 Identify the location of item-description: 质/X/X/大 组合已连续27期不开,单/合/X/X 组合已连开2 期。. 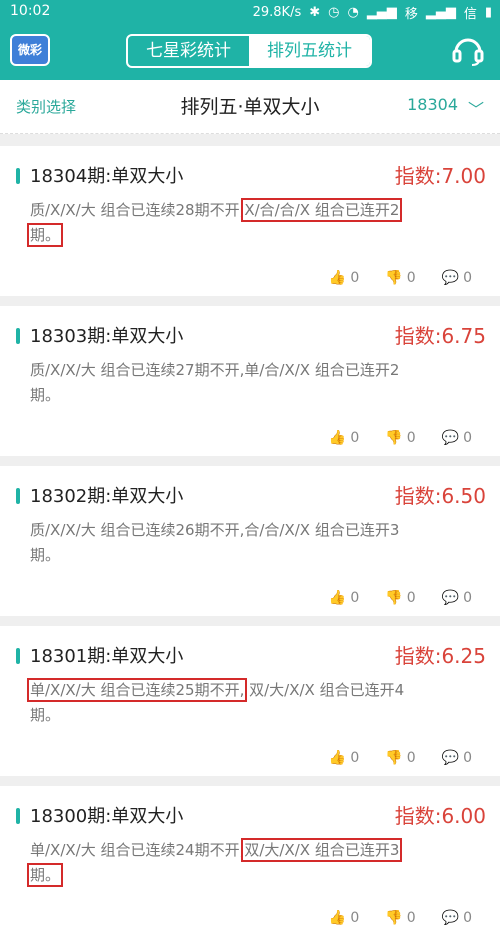
(258, 383).